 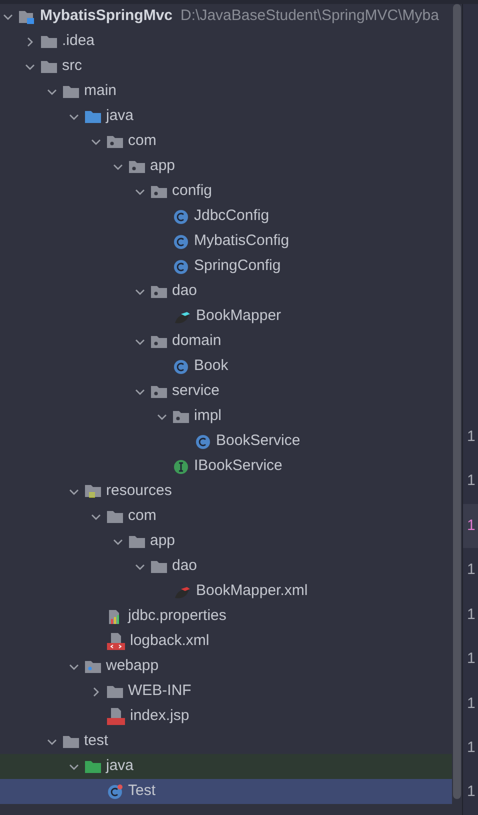 I want to click on tree-item: webapp, so click(x=226, y=666).